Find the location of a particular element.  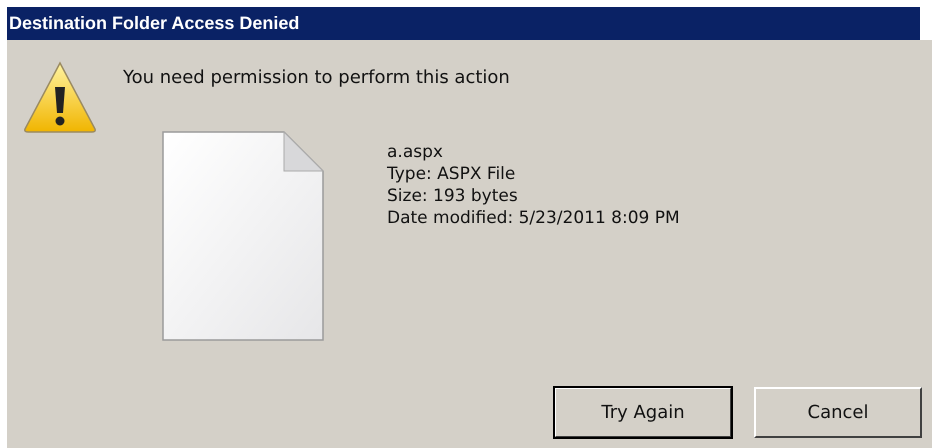

warning-icon is located at coordinates (60, 97).